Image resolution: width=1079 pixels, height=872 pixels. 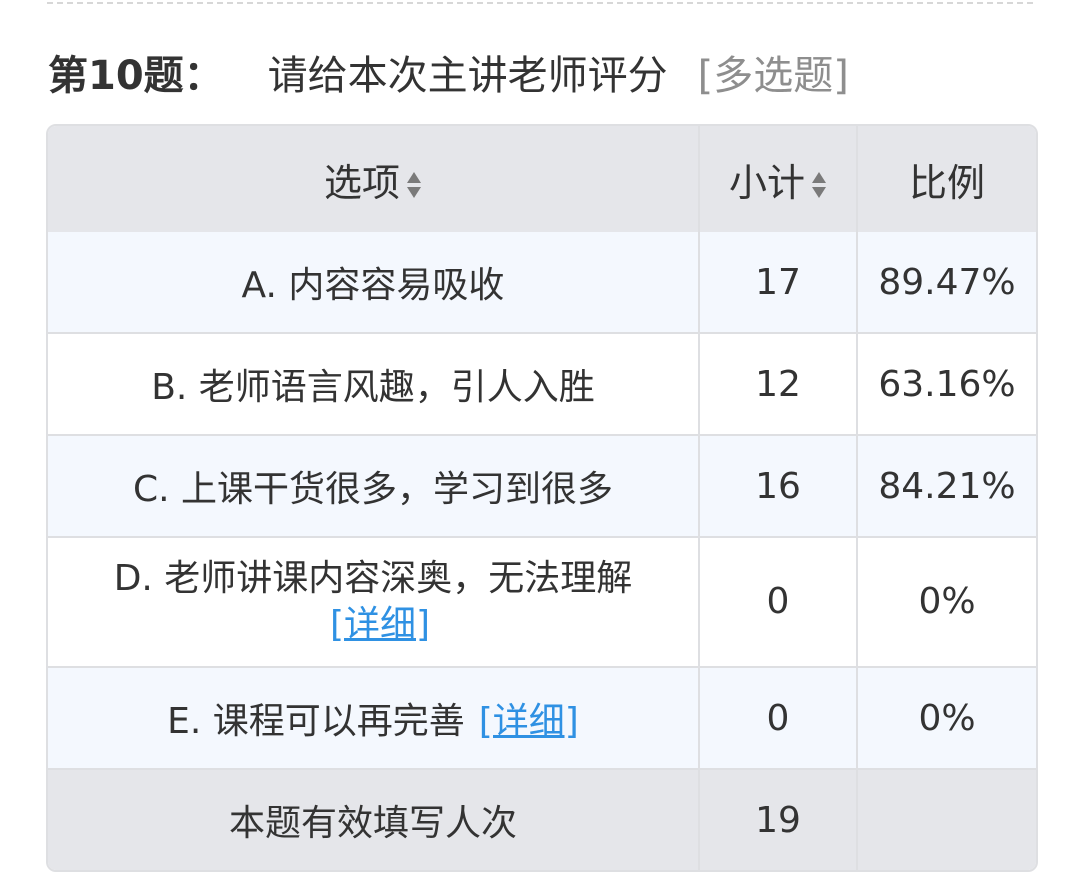 What do you see at coordinates (947, 487) in the screenshot?
I see `option-ratio: 84.21%` at bounding box center [947, 487].